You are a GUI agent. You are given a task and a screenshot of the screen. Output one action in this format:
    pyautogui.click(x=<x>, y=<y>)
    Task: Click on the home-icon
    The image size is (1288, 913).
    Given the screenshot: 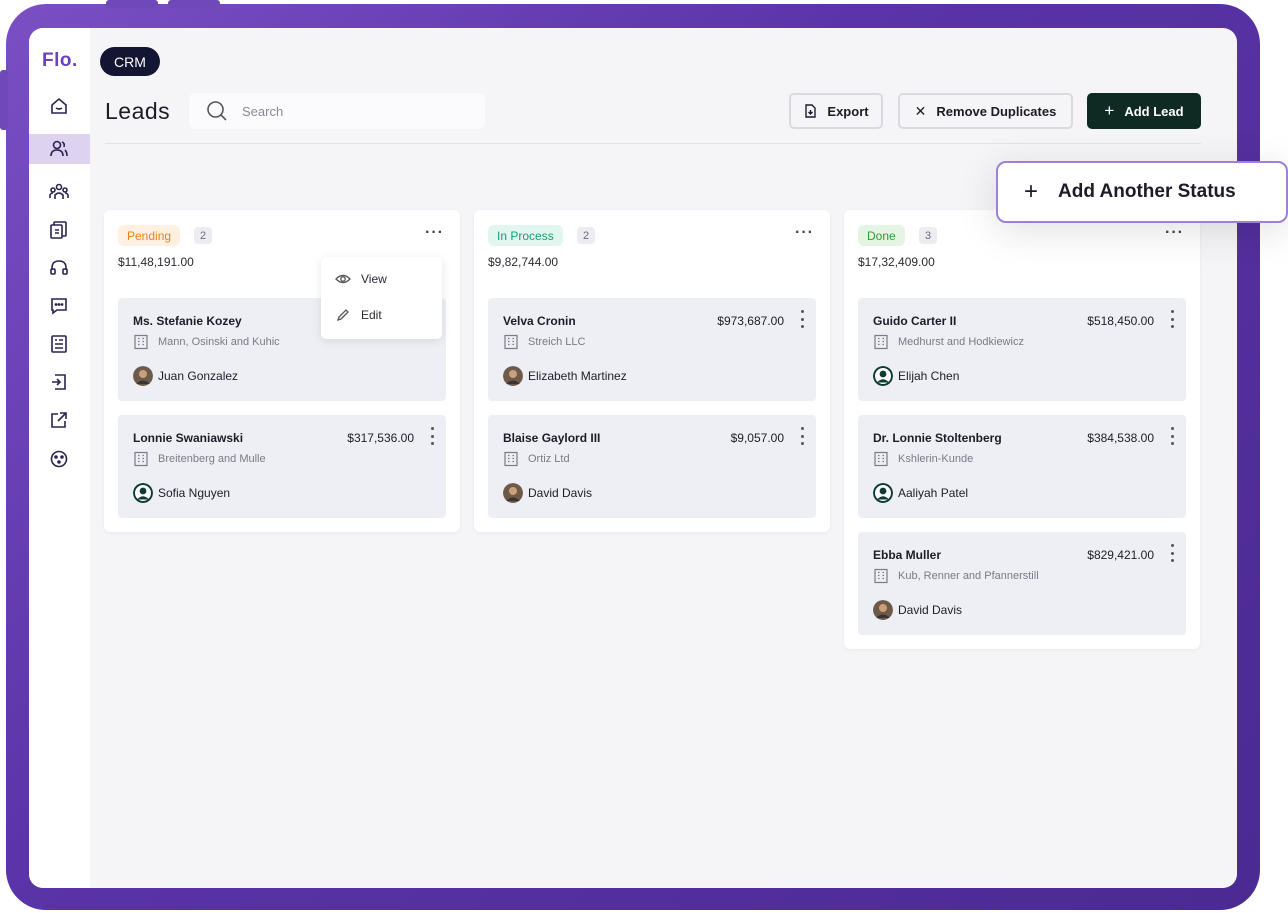 What is the action you would take?
    pyautogui.click(x=59, y=106)
    